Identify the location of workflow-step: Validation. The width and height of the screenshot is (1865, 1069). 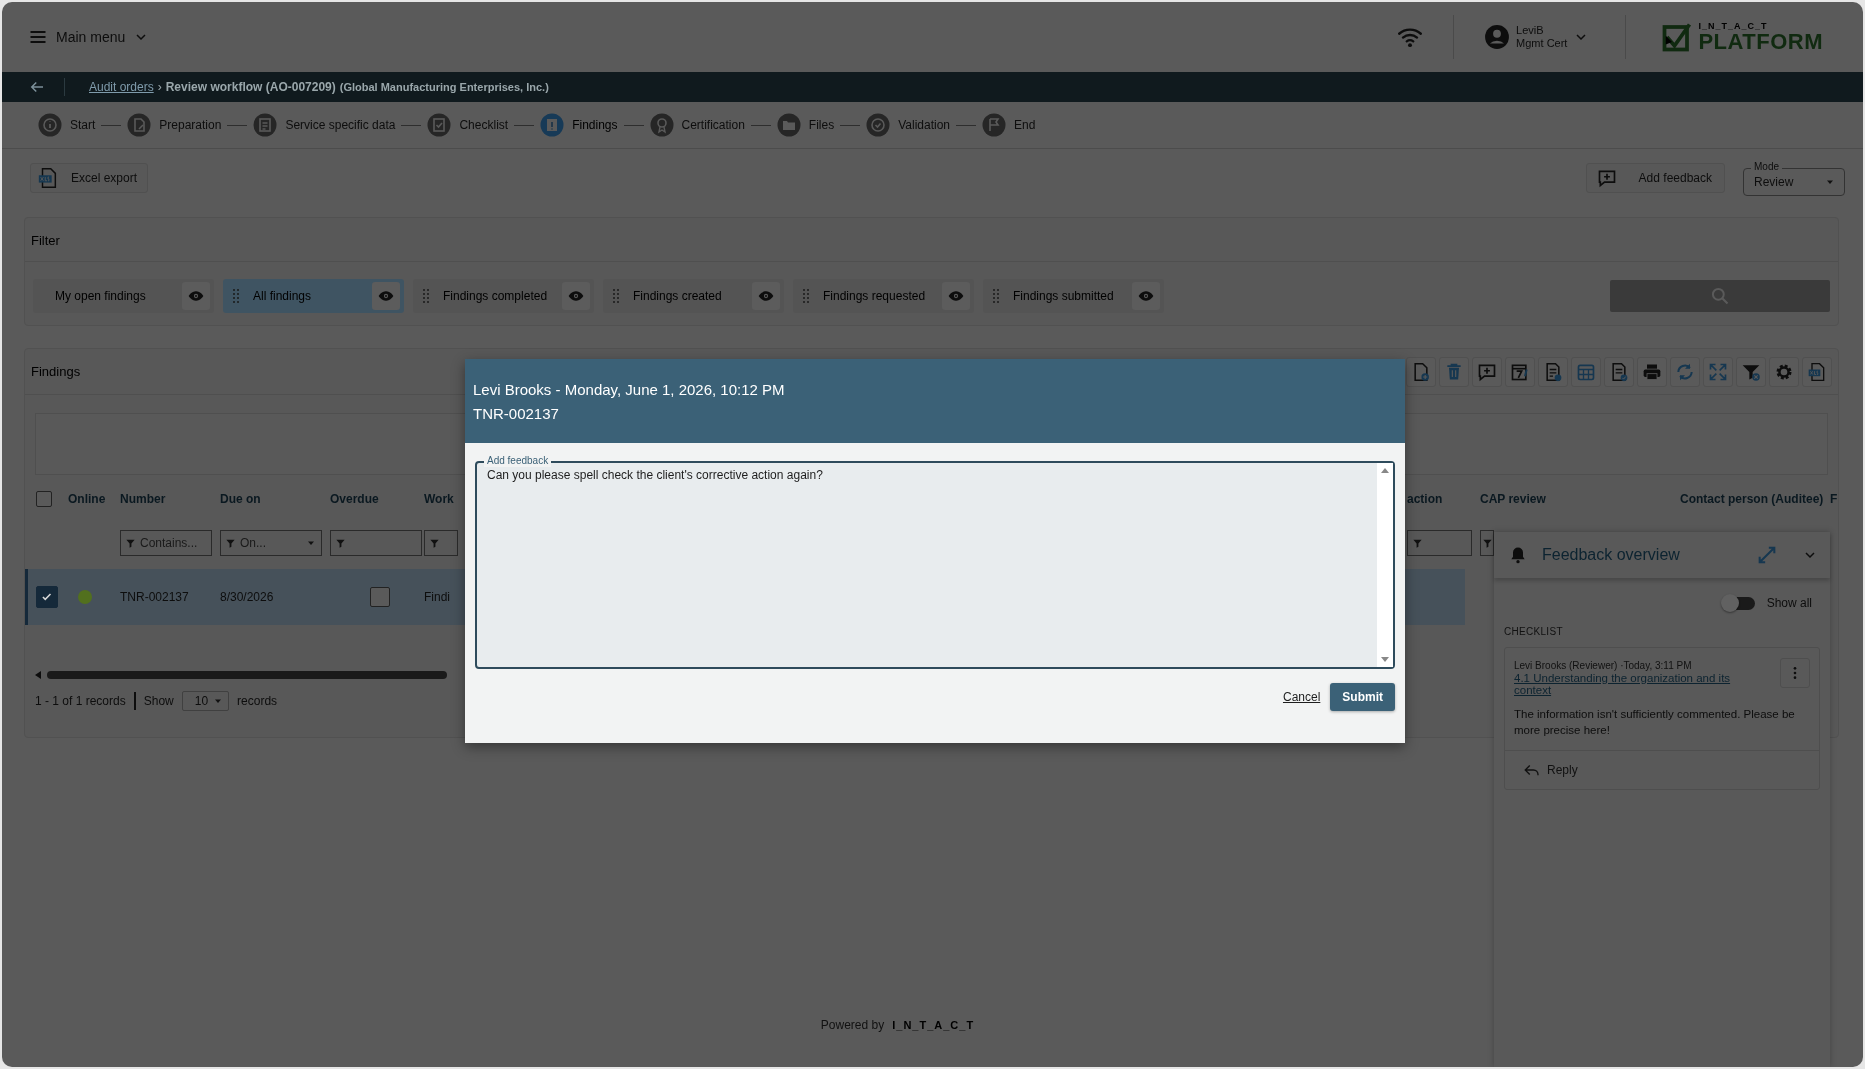
(908, 125).